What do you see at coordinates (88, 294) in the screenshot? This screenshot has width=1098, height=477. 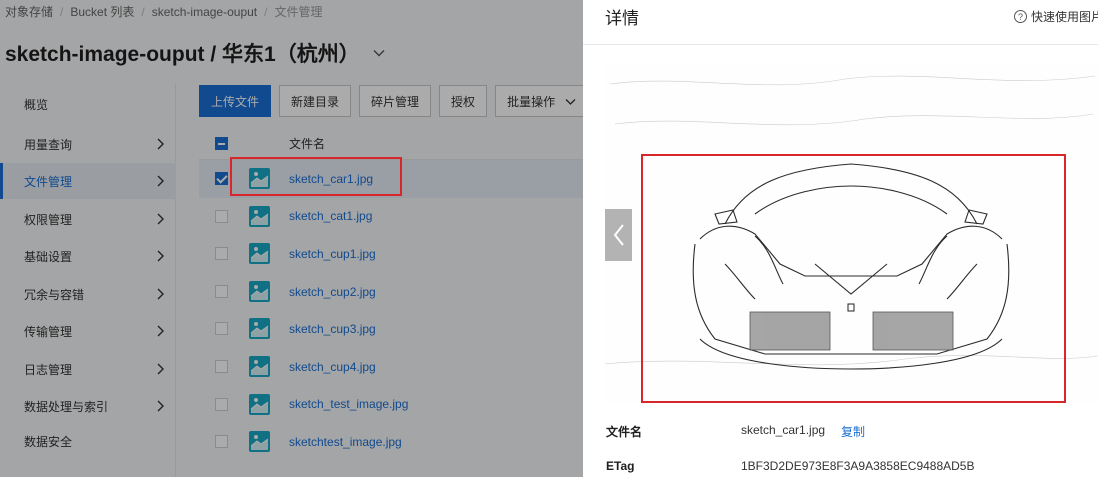 I see `sidebar-item-redundancy: 冗余与容错` at bounding box center [88, 294].